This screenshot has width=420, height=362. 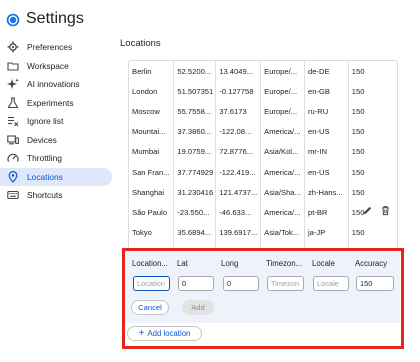 What do you see at coordinates (151, 283) in the screenshot?
I see `location-name-input` at bounding box center [151, 283].